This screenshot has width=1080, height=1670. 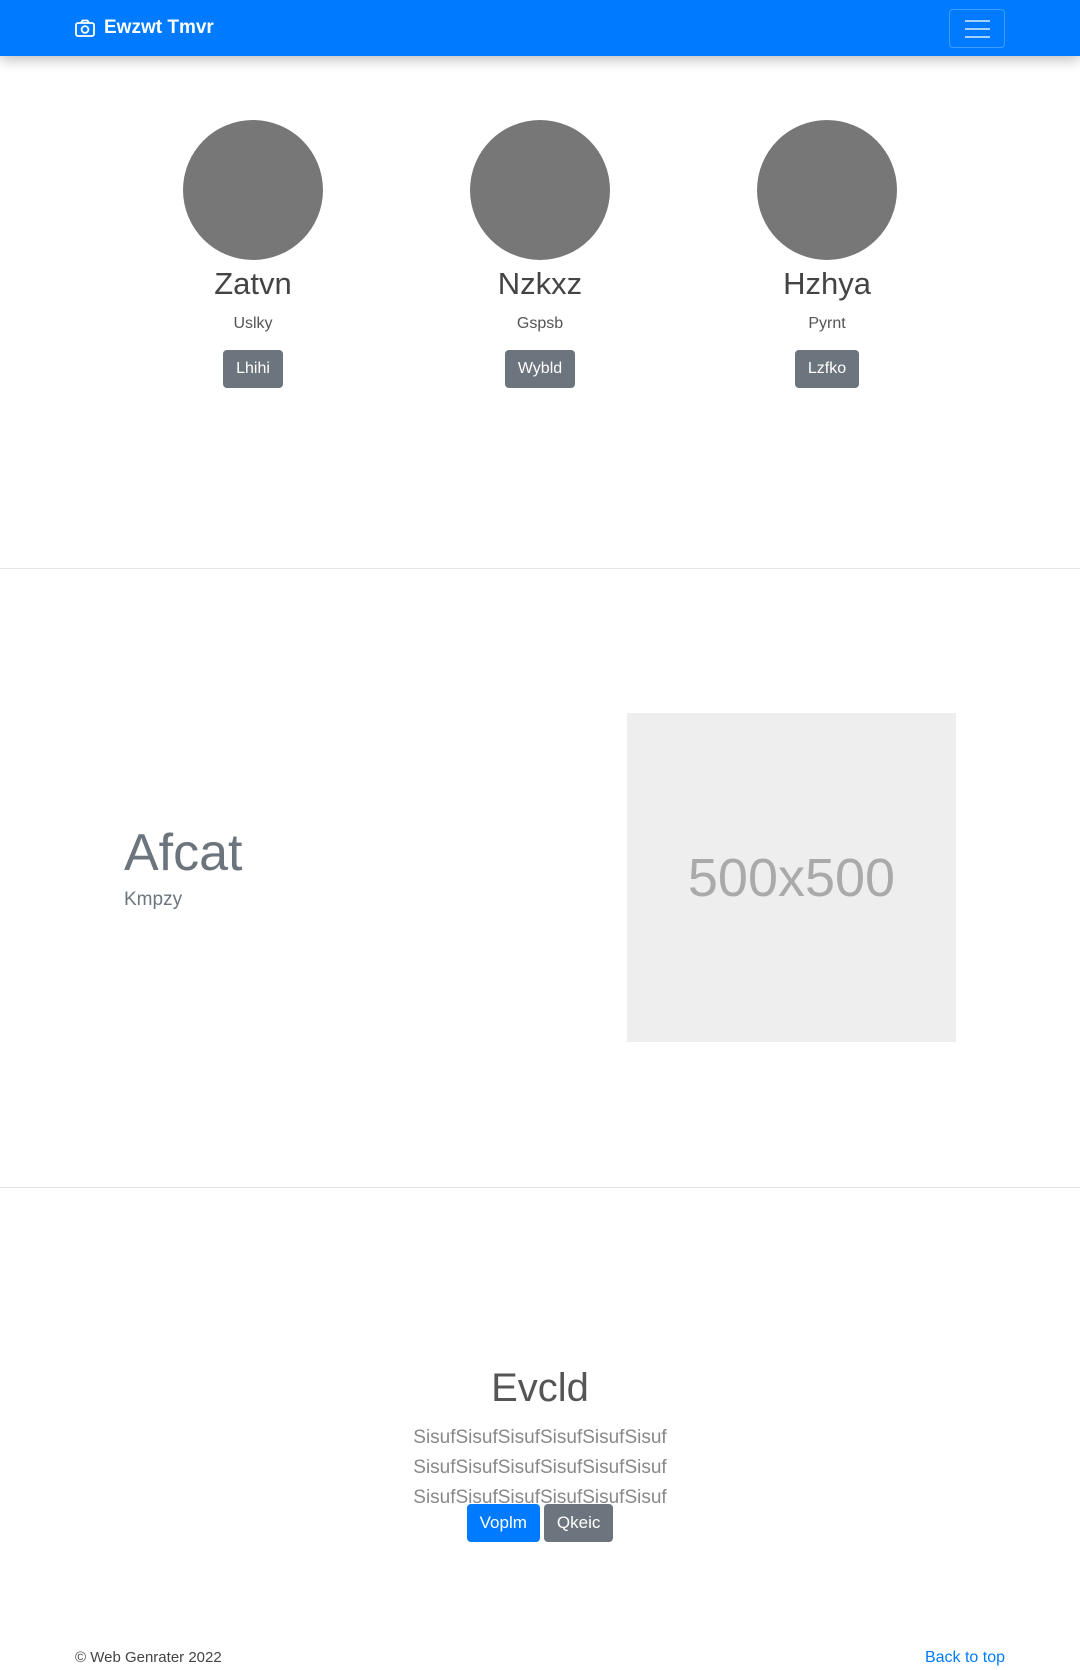 I want to click on profile-card: Nzkxz Gspsb Wybld, so click(x=540, y=254).